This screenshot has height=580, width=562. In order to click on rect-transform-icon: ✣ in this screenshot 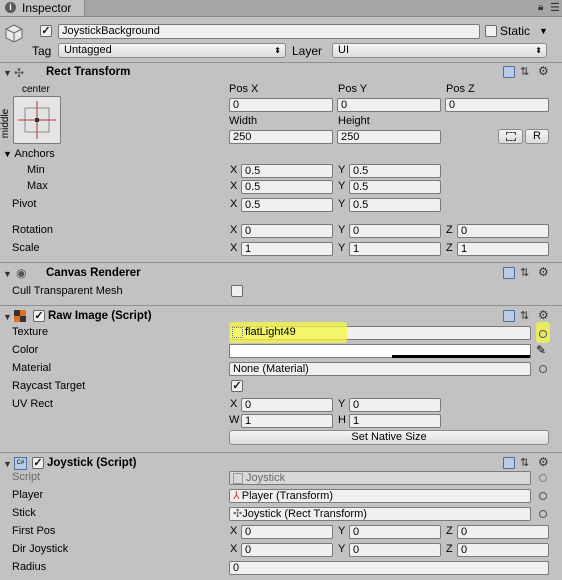, I will do `click(19, 73)`.